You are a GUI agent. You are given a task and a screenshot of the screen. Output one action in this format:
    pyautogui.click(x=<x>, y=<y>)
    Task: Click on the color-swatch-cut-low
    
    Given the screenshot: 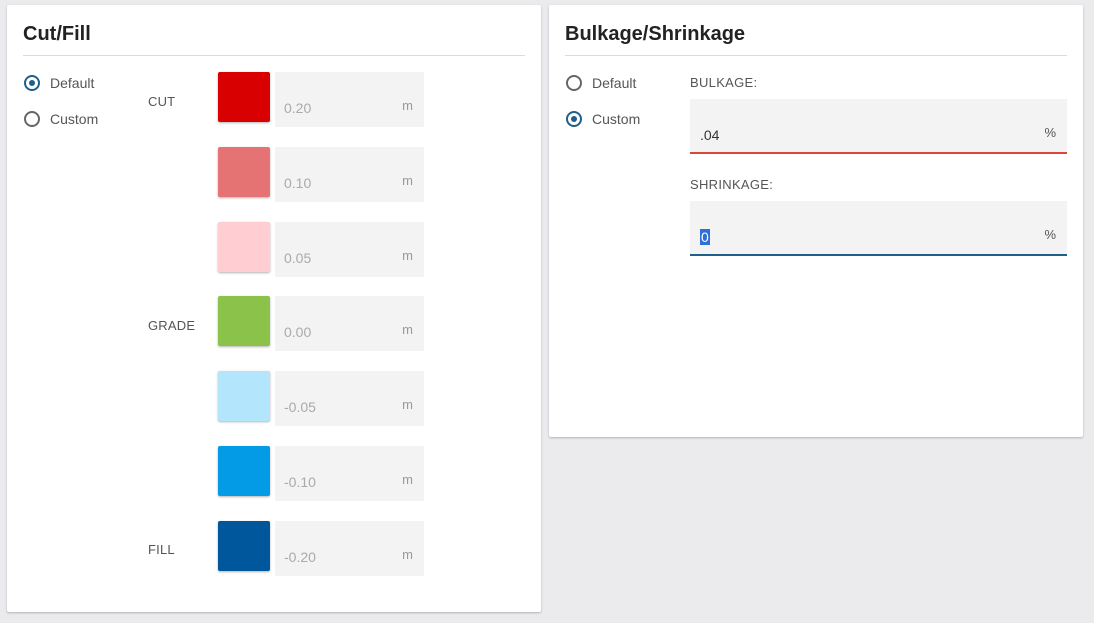 What is the action you would take?
    pyautogui.click(x=244, y=247)
    